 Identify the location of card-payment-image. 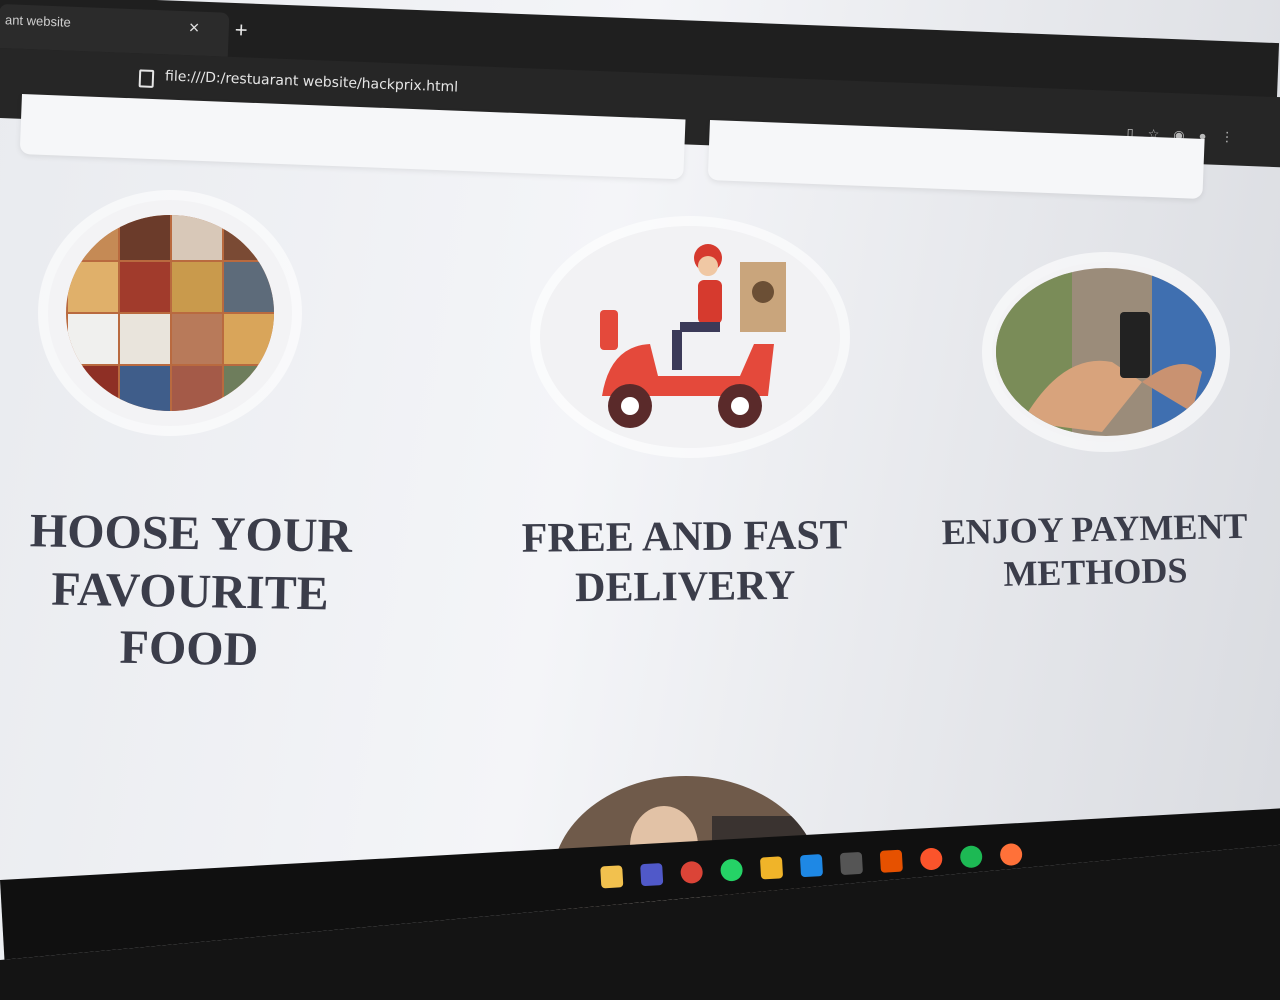
(1106, 352).